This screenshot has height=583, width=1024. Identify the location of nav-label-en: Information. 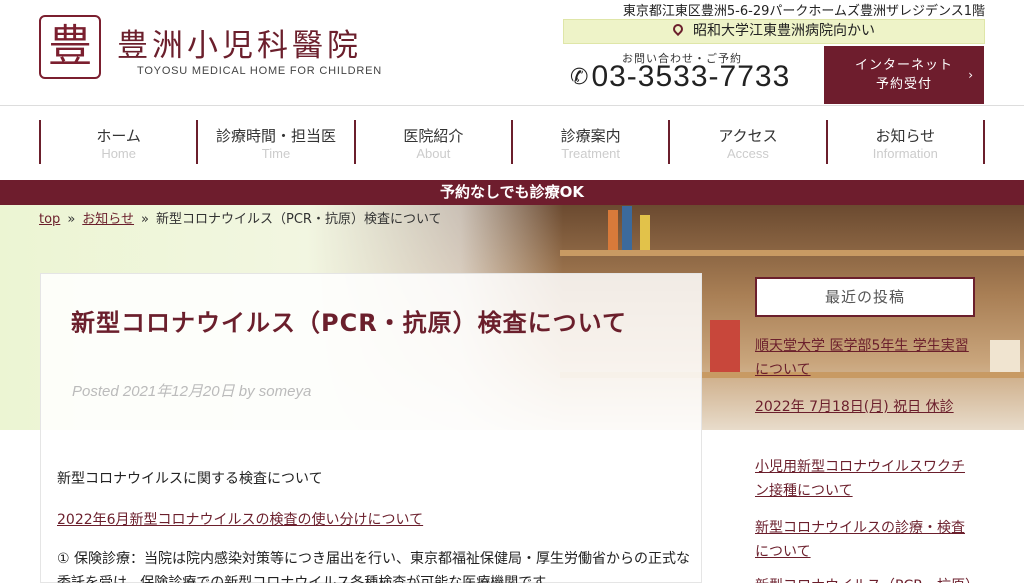
(905, 153).